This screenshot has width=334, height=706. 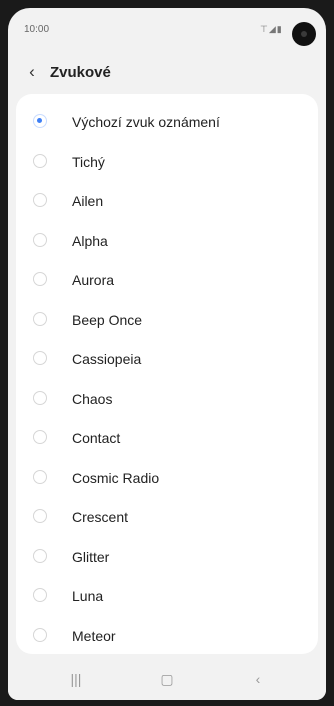 I want to click on sound-option-label: Beep Once, so click(x=107, y=319).